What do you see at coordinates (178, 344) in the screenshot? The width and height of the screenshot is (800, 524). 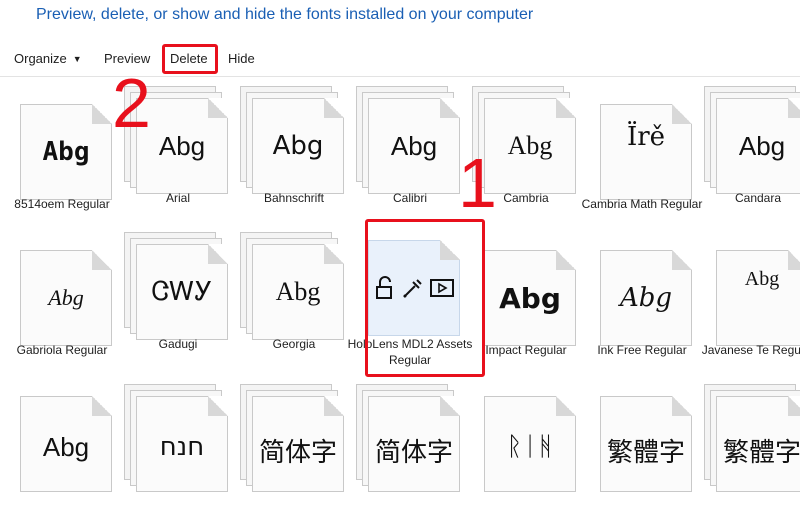 I see `font-label: Gadugi` at bounding box center [178, 344].